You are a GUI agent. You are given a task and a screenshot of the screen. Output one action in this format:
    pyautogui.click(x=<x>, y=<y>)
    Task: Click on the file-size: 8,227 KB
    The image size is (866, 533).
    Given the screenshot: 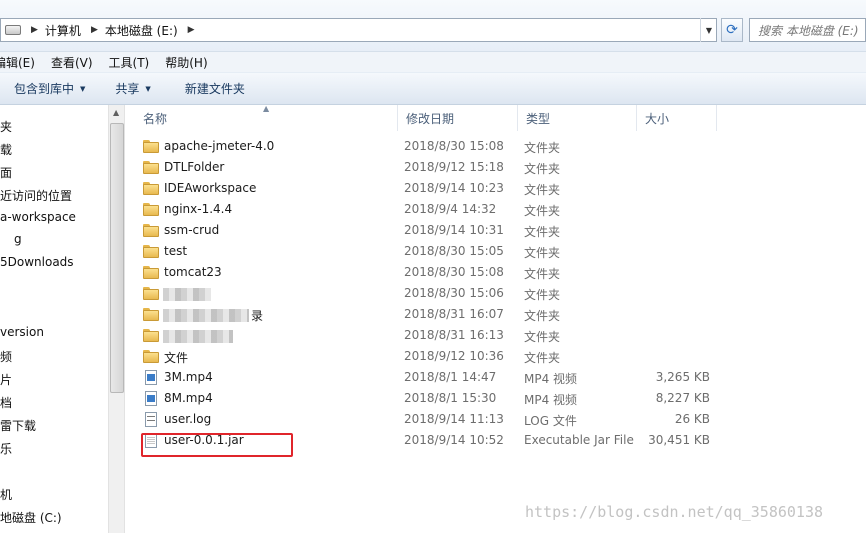 What is the action you would take?
    pyautogui.click(x=682, y=398)
    